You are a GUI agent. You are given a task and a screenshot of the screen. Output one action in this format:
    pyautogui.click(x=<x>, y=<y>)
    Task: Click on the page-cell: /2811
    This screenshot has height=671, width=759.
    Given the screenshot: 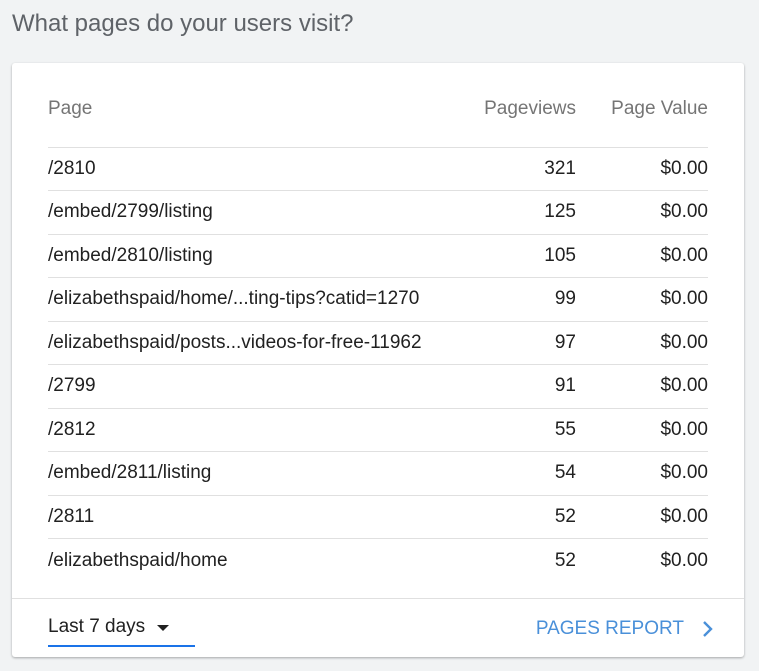 What is the action you would take?
    pyautogui.click(x=258, y=517)
    